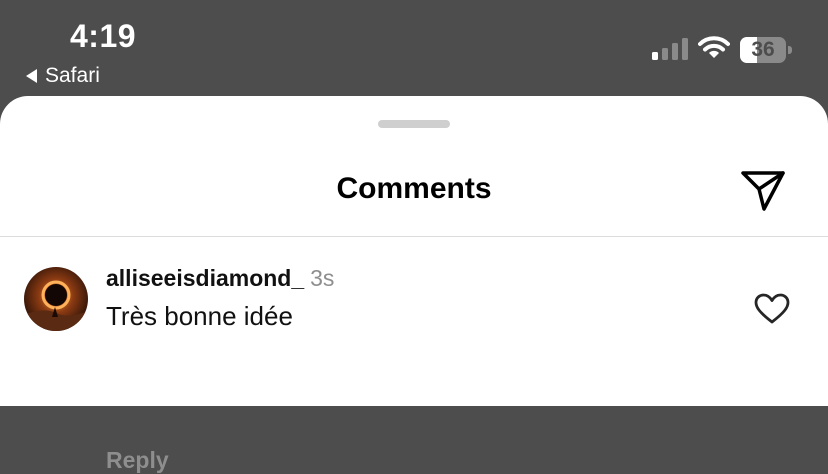 The height and width of the screenshot is (474, 828). I want to click on avatar-image, so click(56, 299).